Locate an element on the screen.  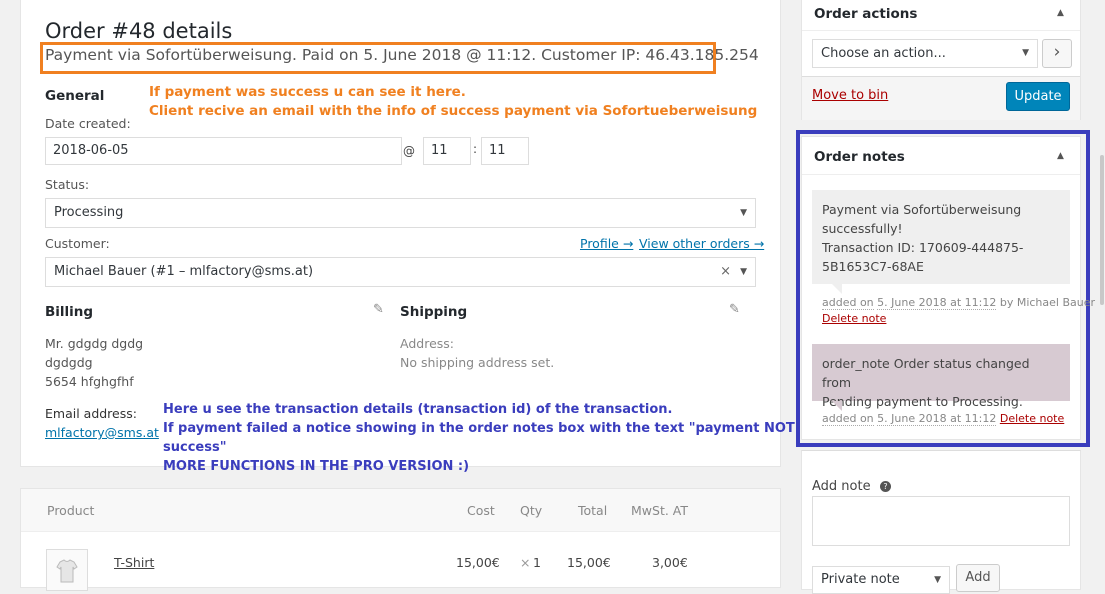
annotation-blue-3: success" is located at coordinates (195, 447).